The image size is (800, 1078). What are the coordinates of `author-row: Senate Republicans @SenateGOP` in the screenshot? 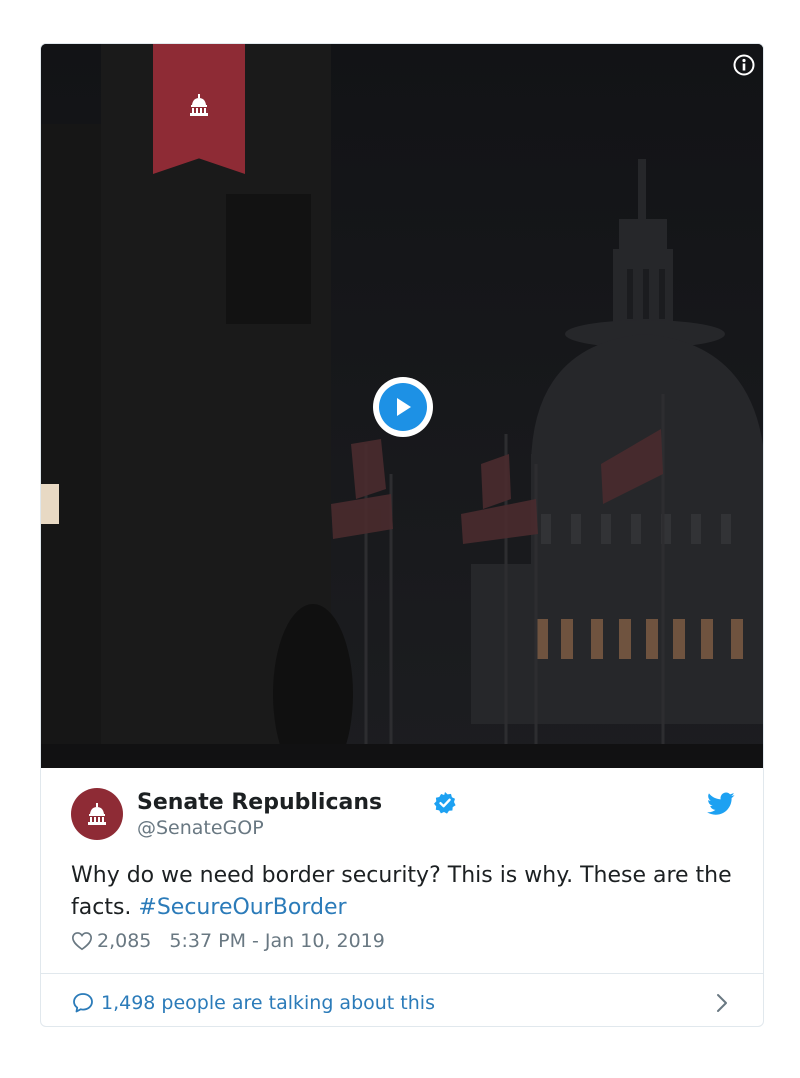 It's located at (403, 816).